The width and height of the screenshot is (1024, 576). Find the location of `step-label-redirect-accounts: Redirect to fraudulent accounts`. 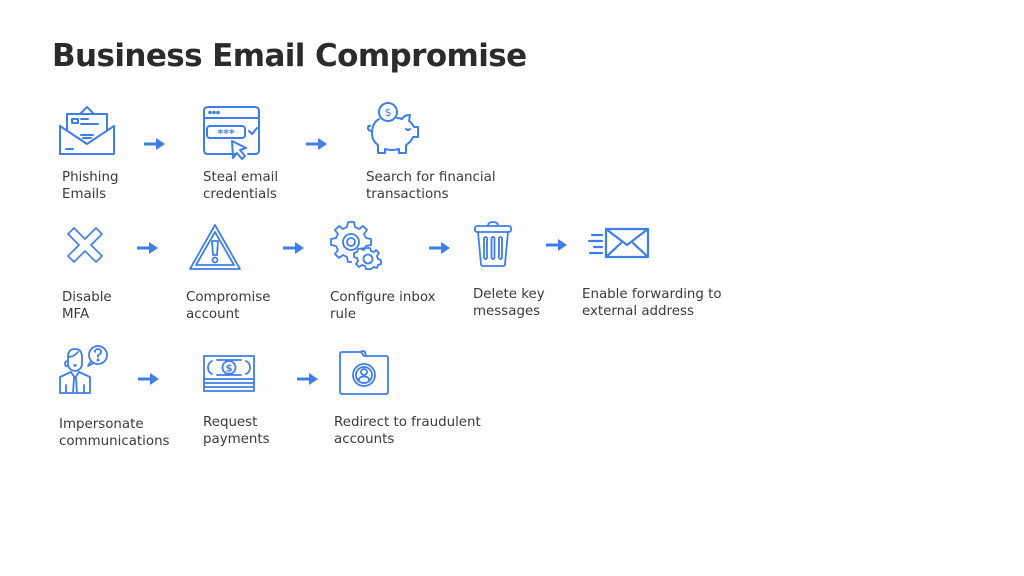

step-label-redirect-accounts: Redirect to fraudulent accounts is located at coordinates (407, 431).